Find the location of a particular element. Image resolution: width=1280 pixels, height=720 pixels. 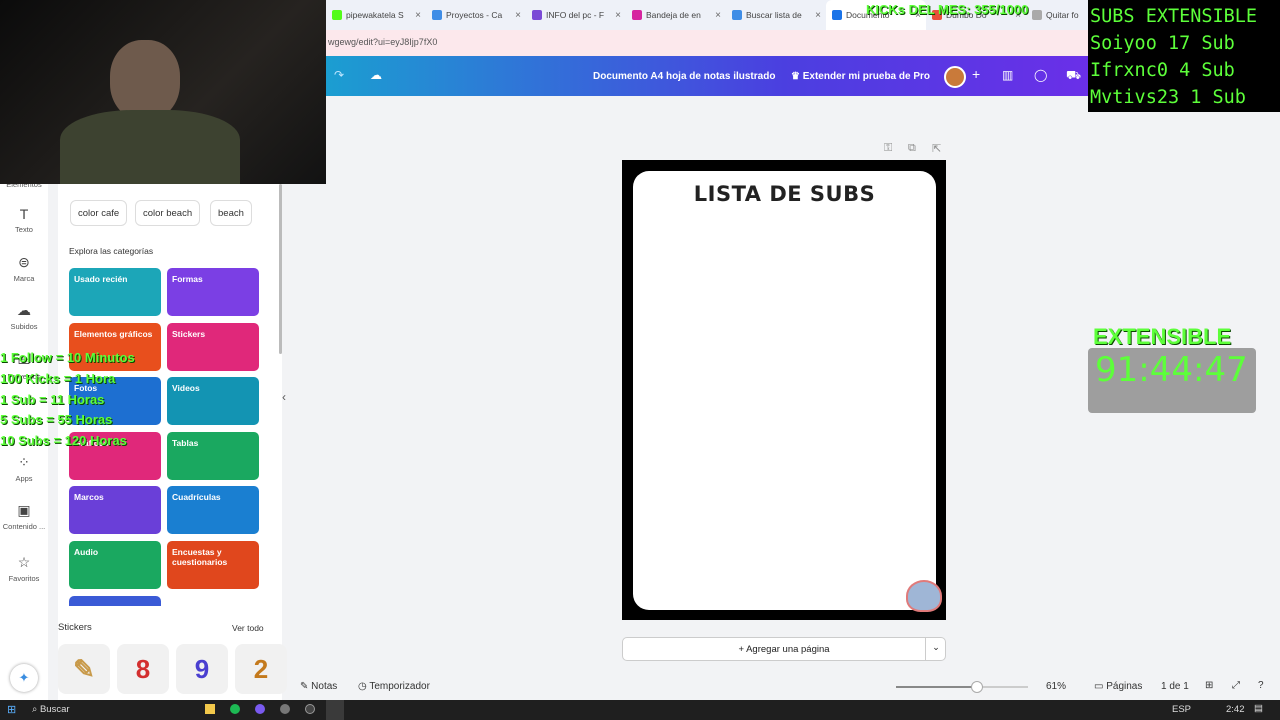

tab-title: Bandeja de en is located at coordinates (673, 15).